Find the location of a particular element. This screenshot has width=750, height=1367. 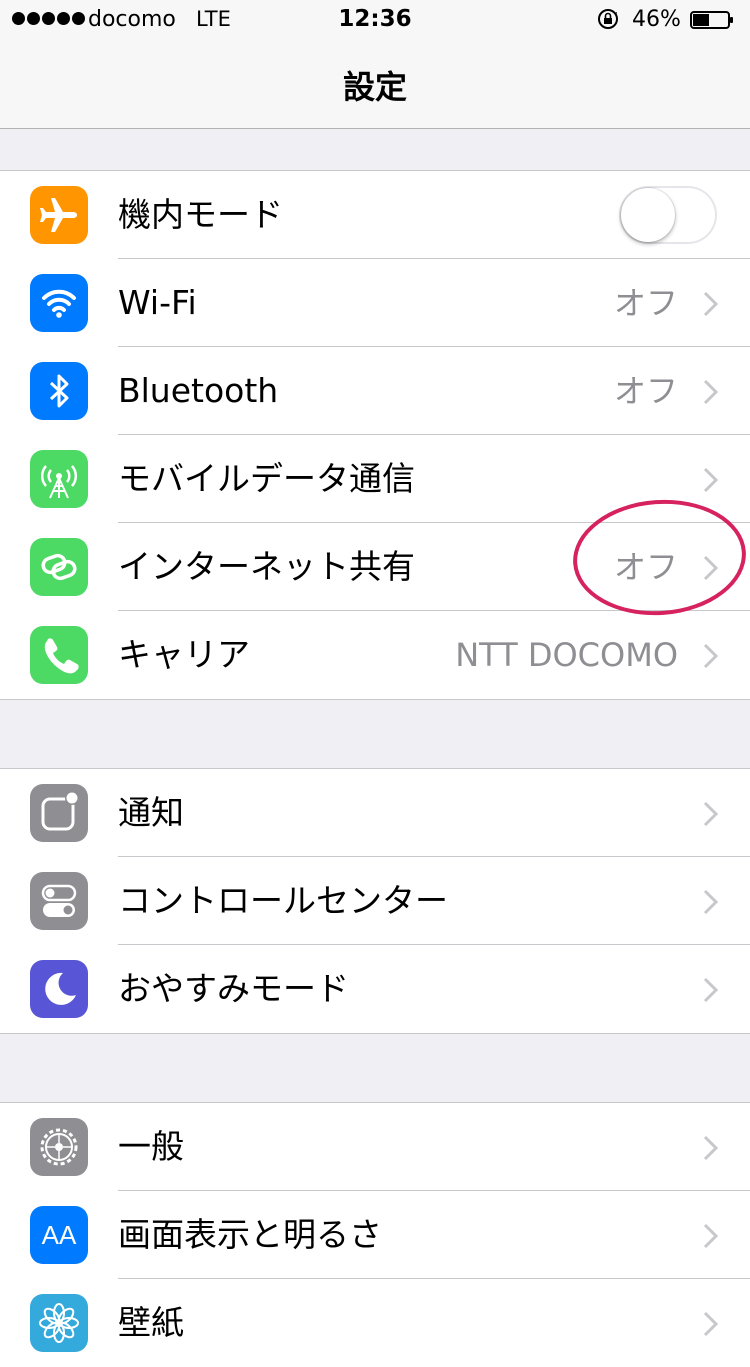

carrier-label: キャリア is located at coordinates (184, 654).